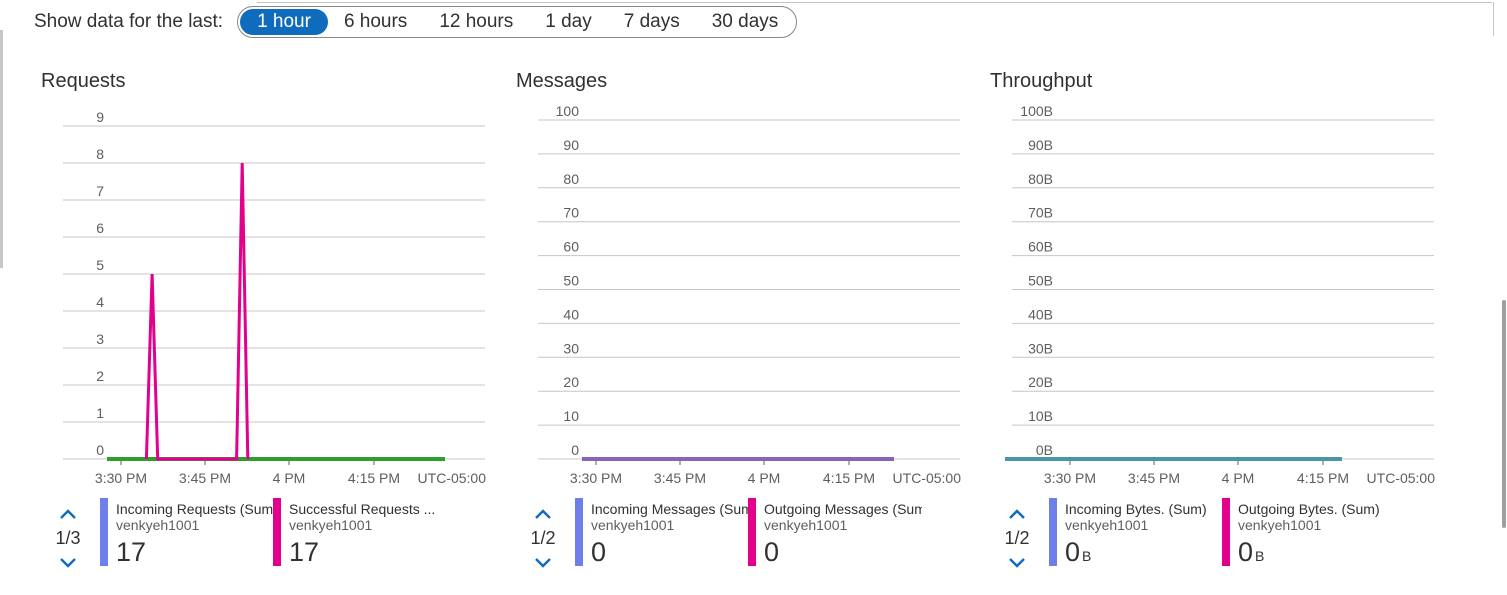 Image resolution: width=1507 pixels, height=595 pixels. What do you see at coordinates (1040, 314) in the screenshot?
I see `y-tick-label: 40B` at bounding box center [1040, 314].